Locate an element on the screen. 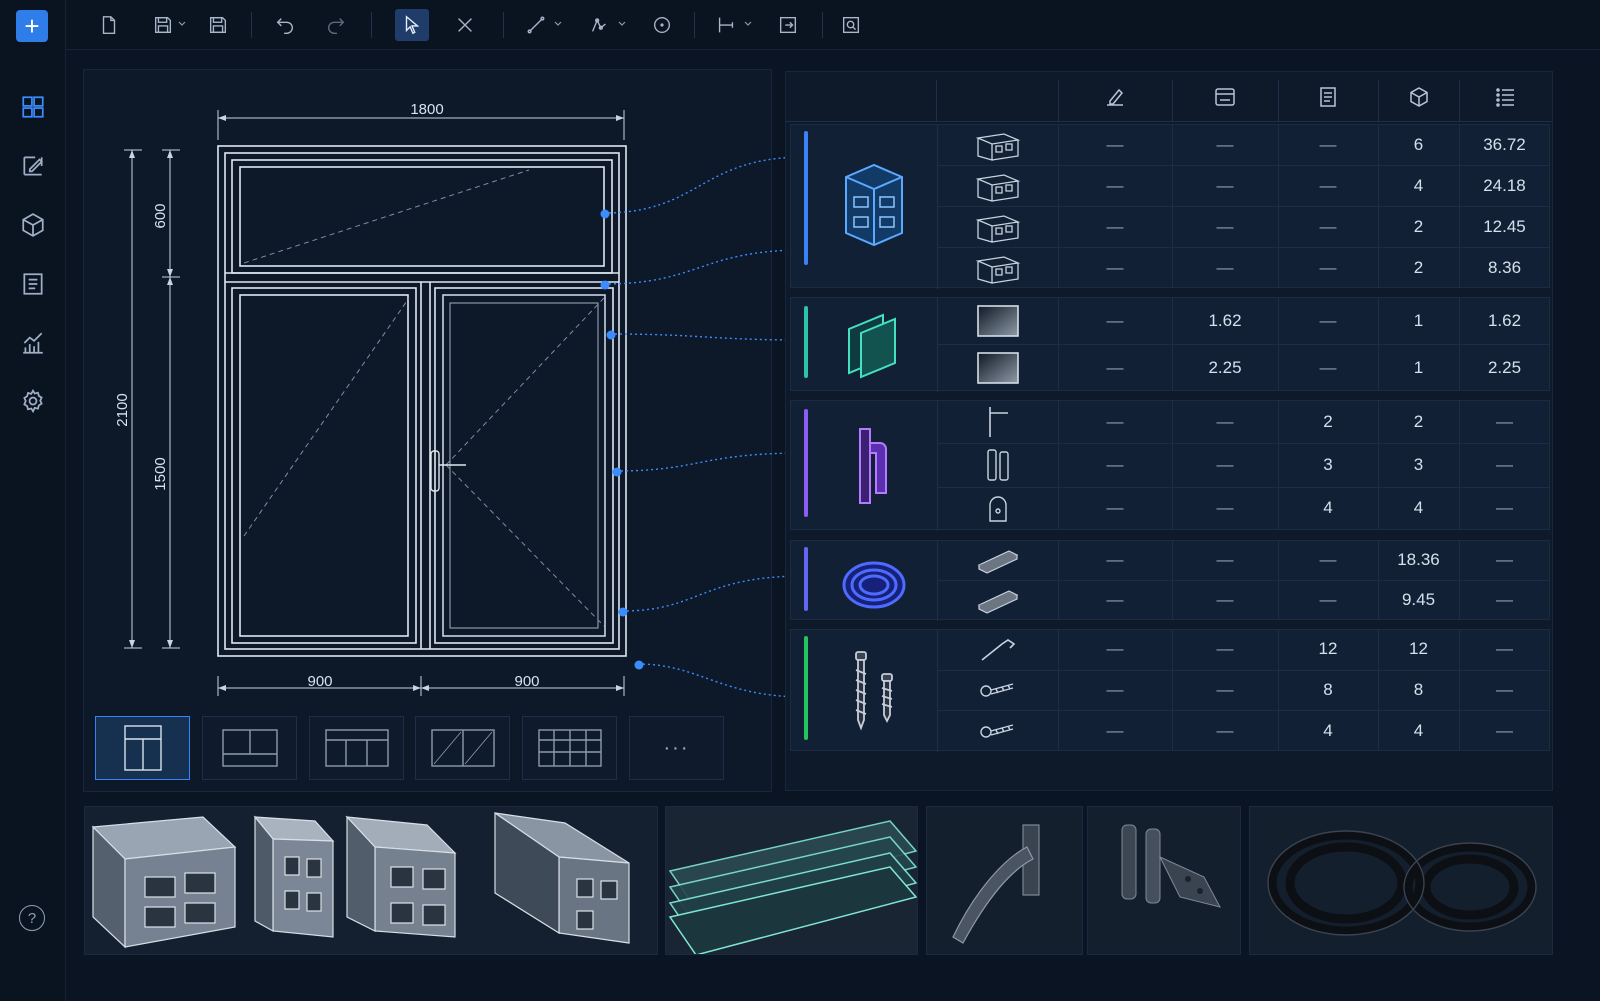 The height and width of the screenshot is (1001, 1600). hinge-photo is located at coordinates (1164, 880).